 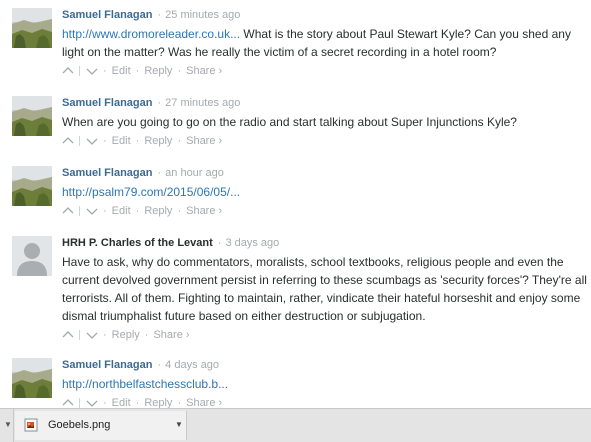 What do you see at coordinates (194, 173) in the screenshot?
I see `comment-timestamp: an hour ago` at bounding box center [194, 173].